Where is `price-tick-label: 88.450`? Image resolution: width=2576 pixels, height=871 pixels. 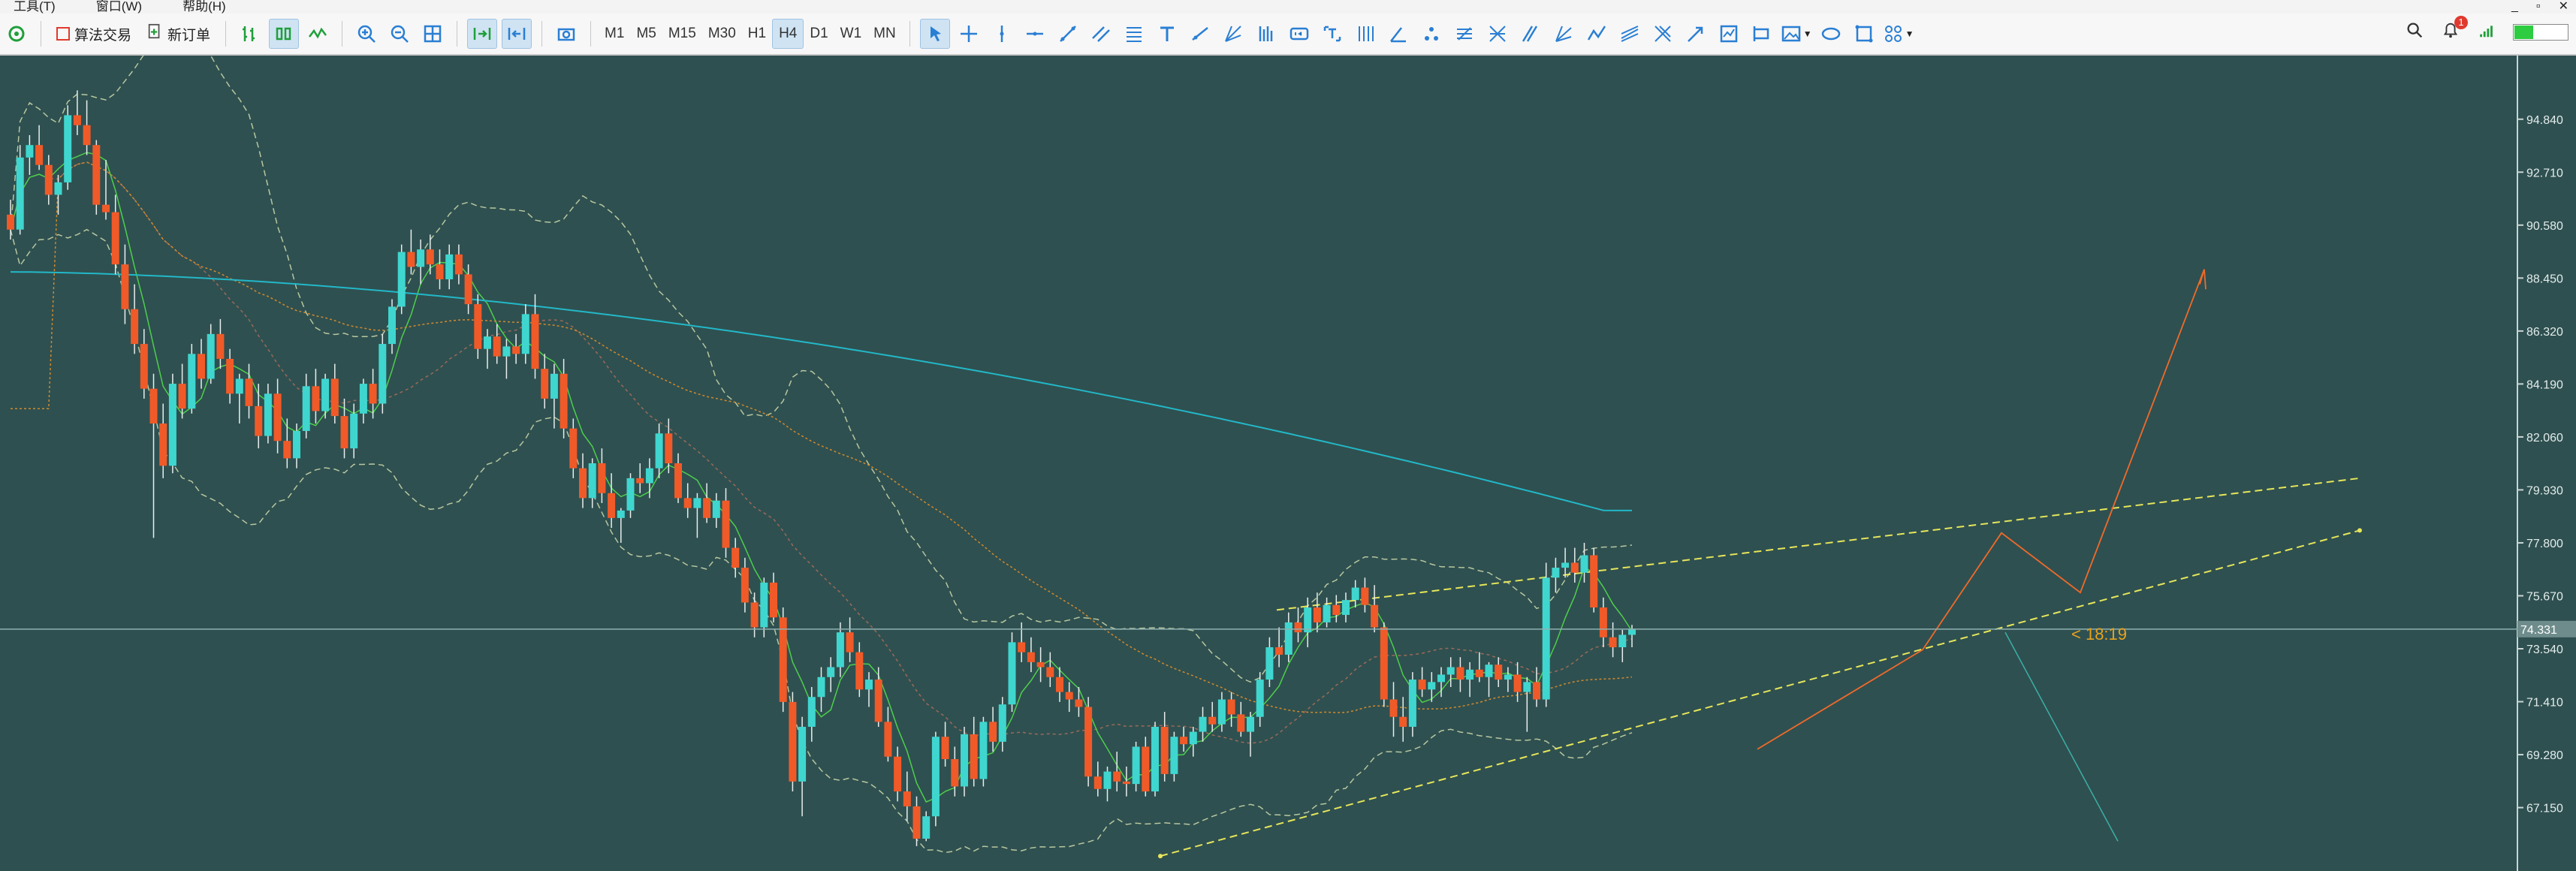
price-tick-label: 88.450 is located at coordinates (2544, 279).